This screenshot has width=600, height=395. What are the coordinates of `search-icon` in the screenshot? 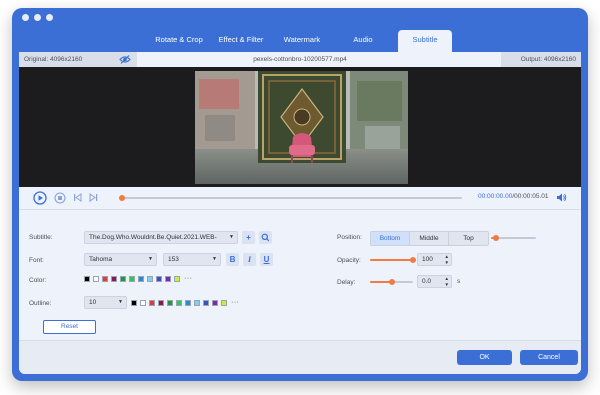 It's located at (265, 237).